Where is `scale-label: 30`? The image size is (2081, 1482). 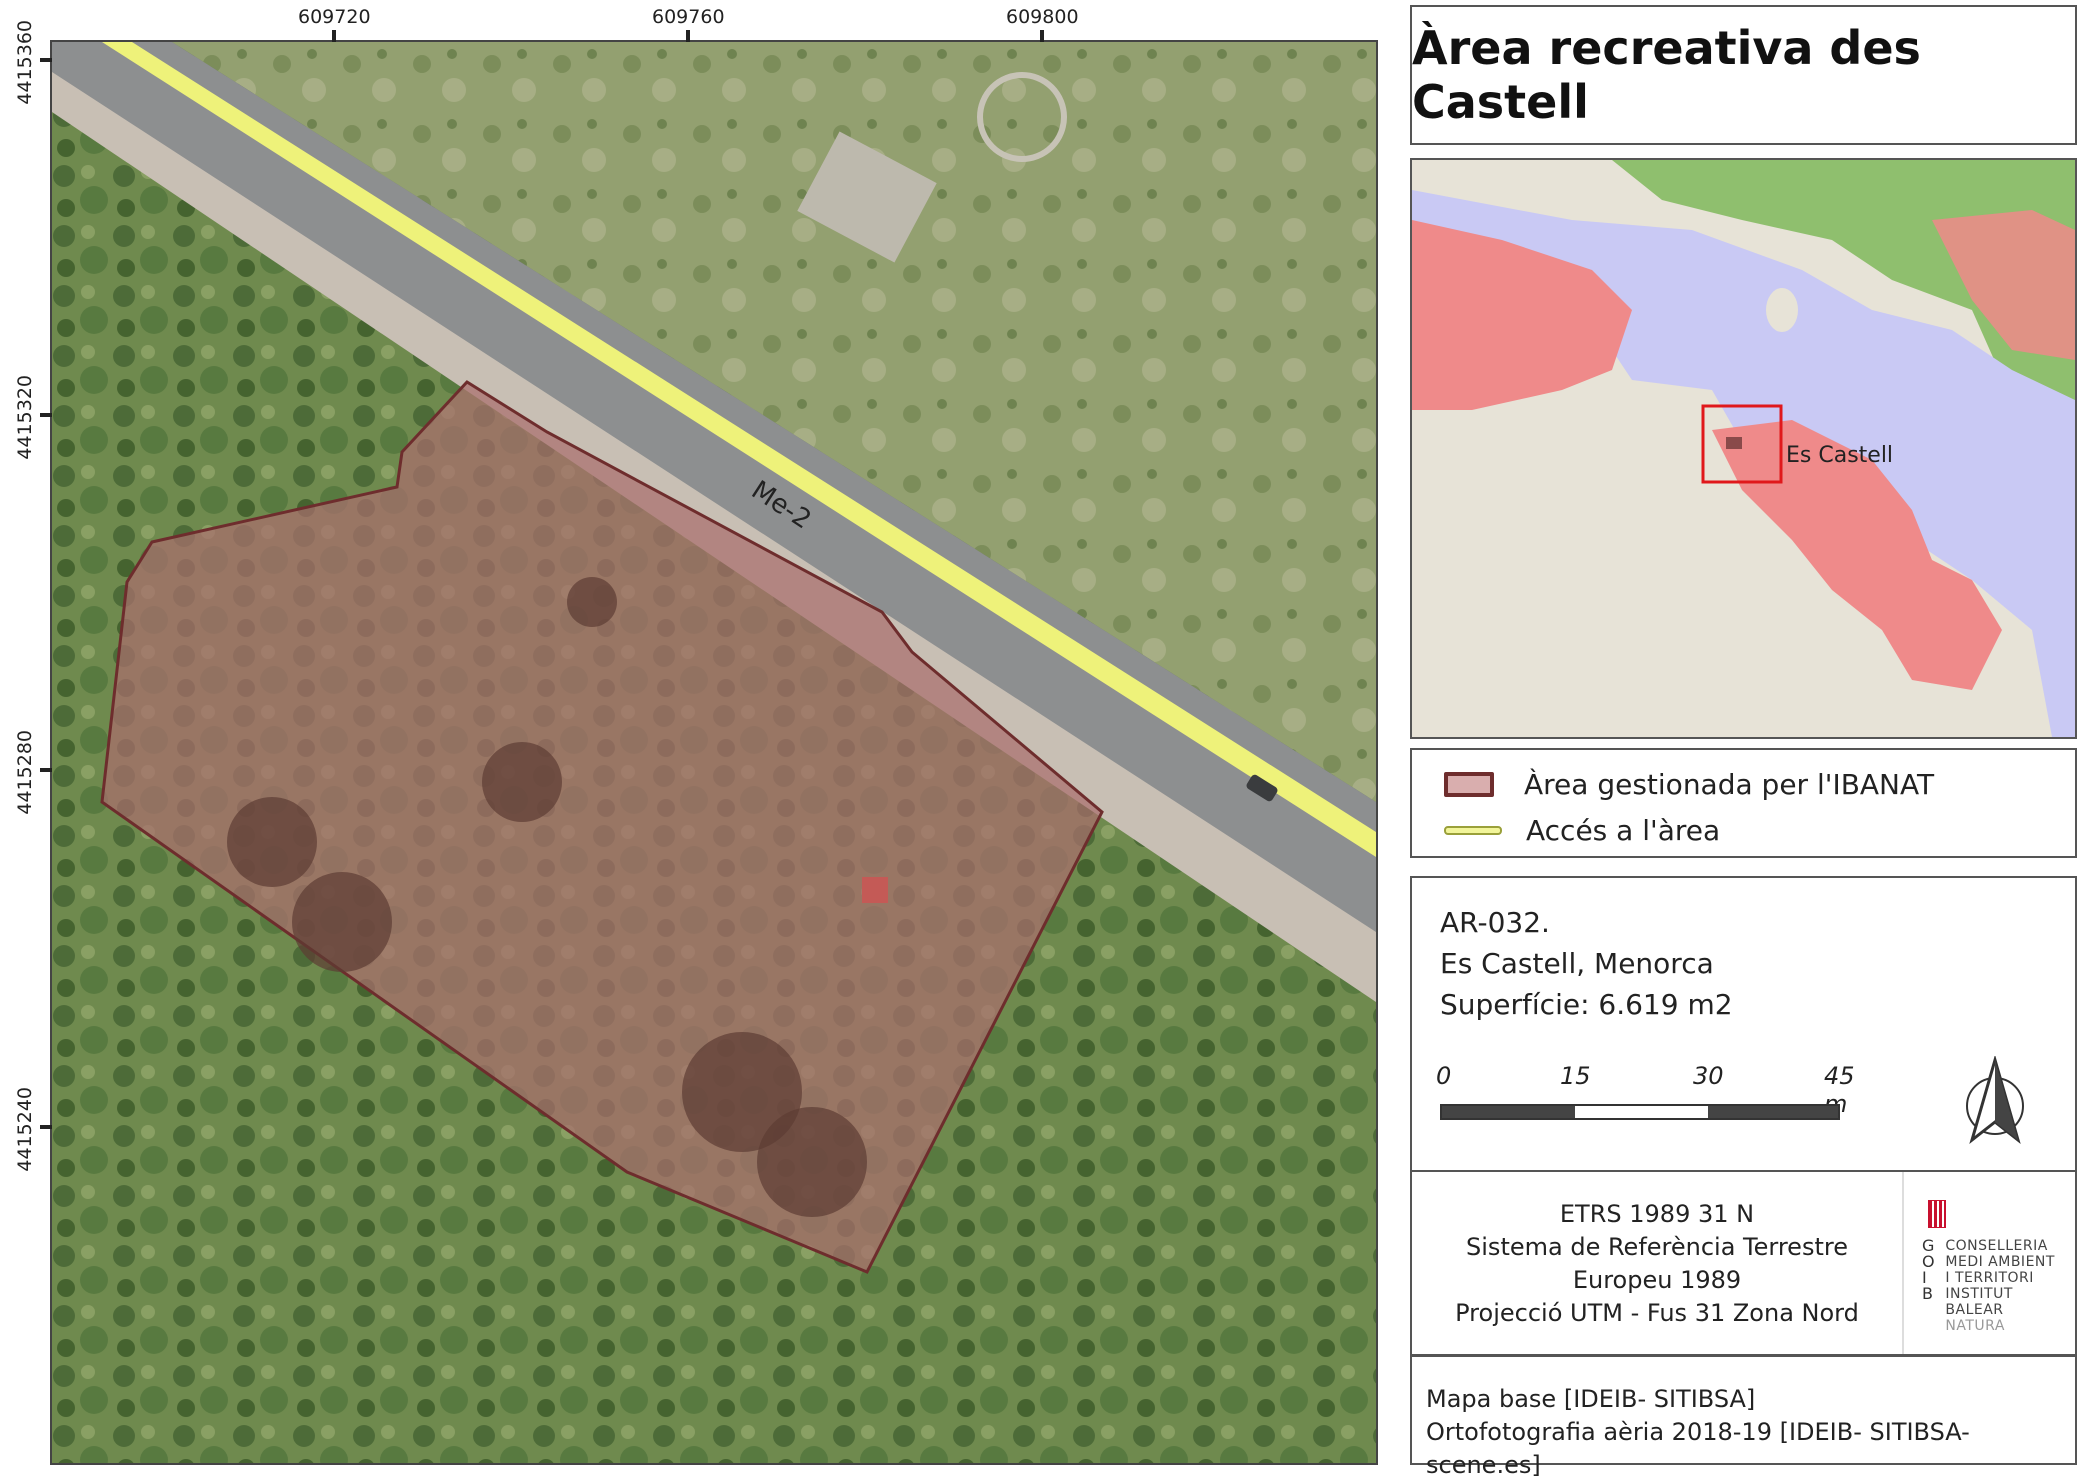
scale-label: 30 is located at coordinates (1708, 1076).